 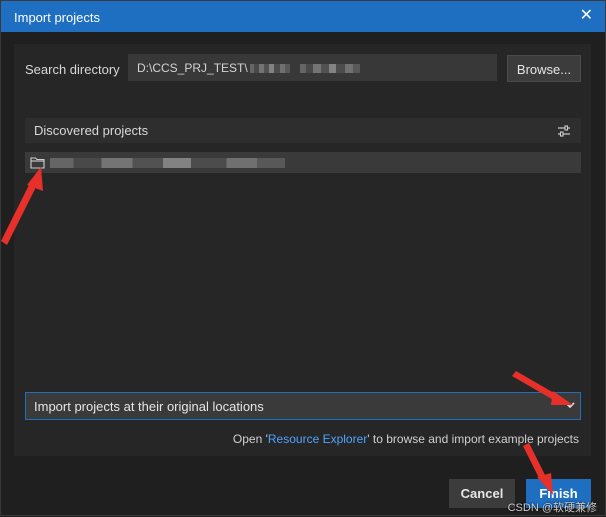 What do you see at coordinates (586, 16) in the screenshot?
I see `close-icon: ✕` at bounding box center [586, 16].